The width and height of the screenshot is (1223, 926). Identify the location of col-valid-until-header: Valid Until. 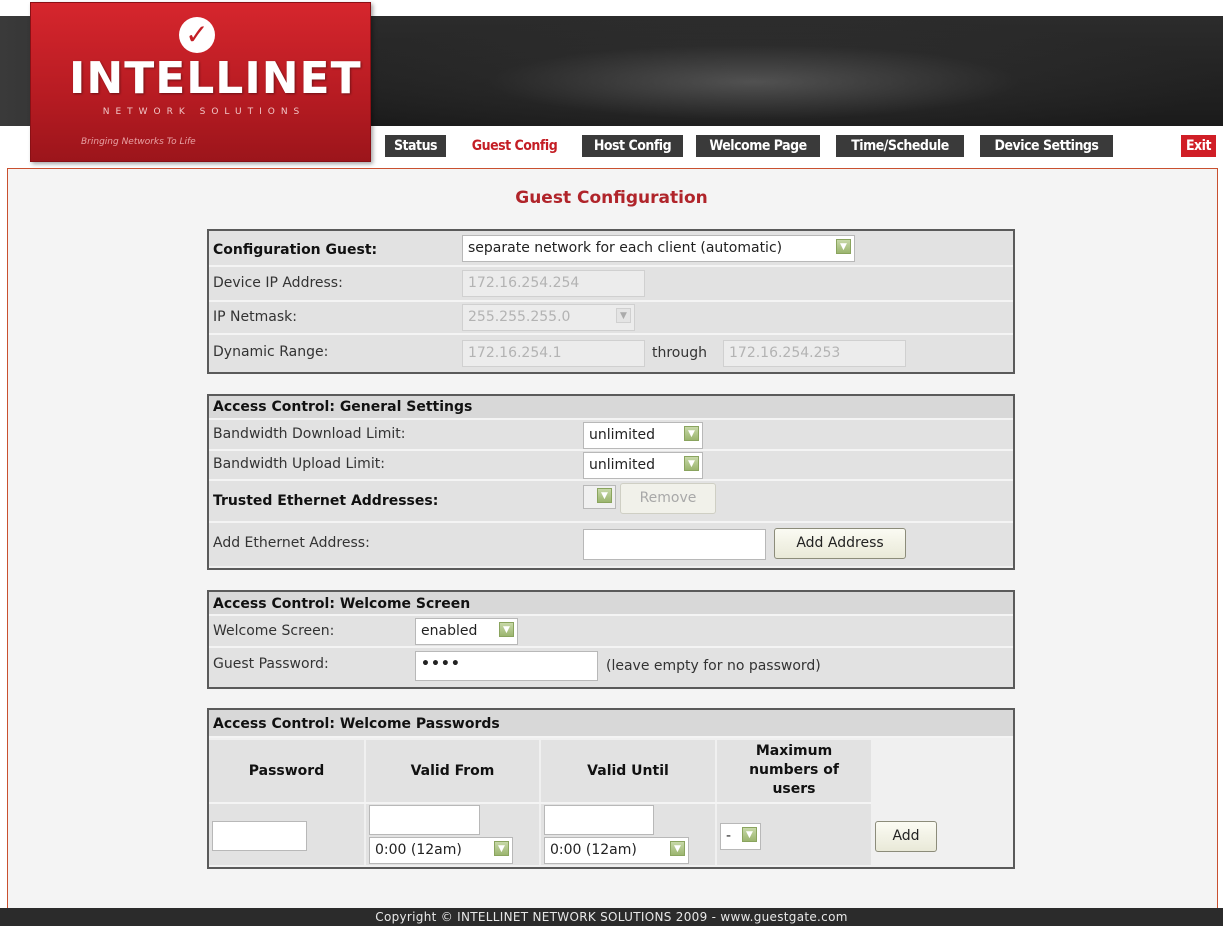
(628, 771).